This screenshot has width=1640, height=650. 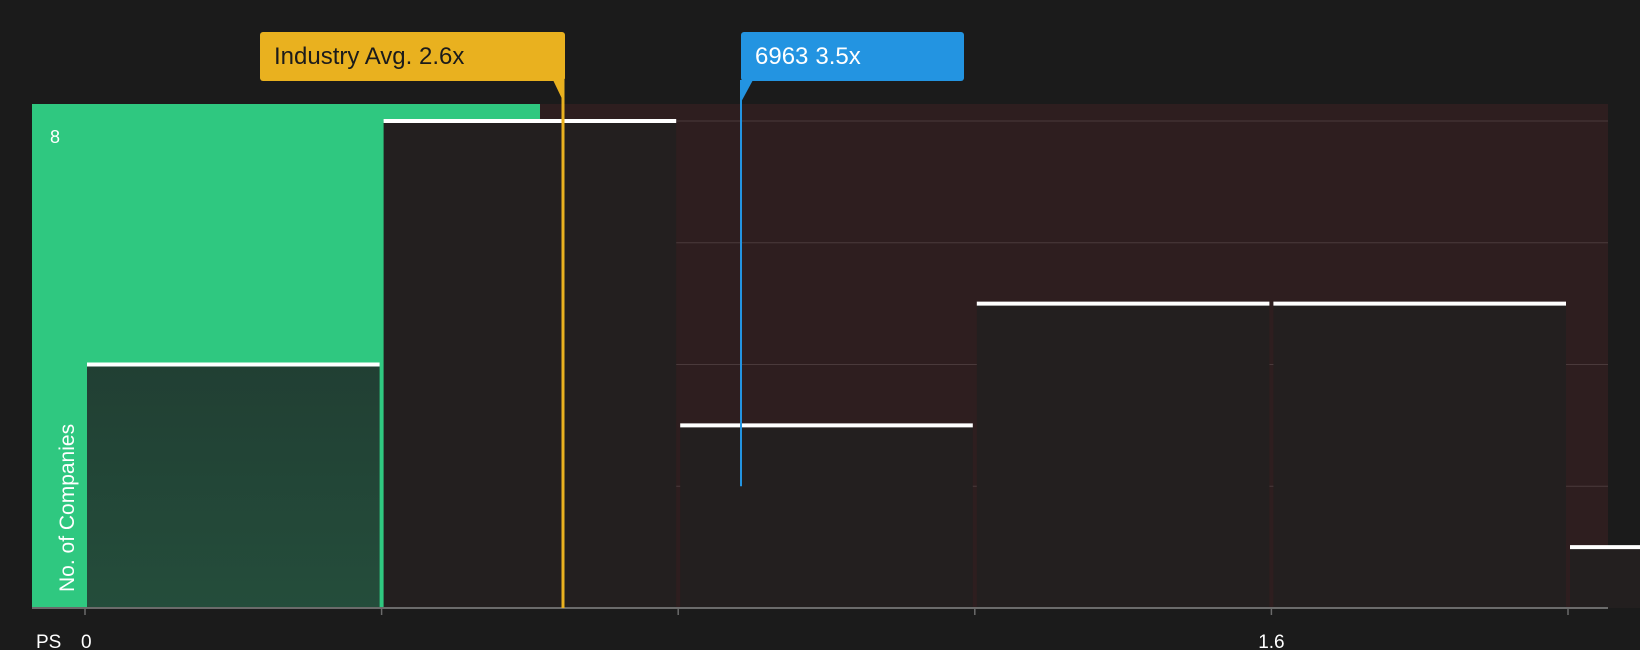 I want to click on x-tick-label: 0, so click(x=86, y=641).